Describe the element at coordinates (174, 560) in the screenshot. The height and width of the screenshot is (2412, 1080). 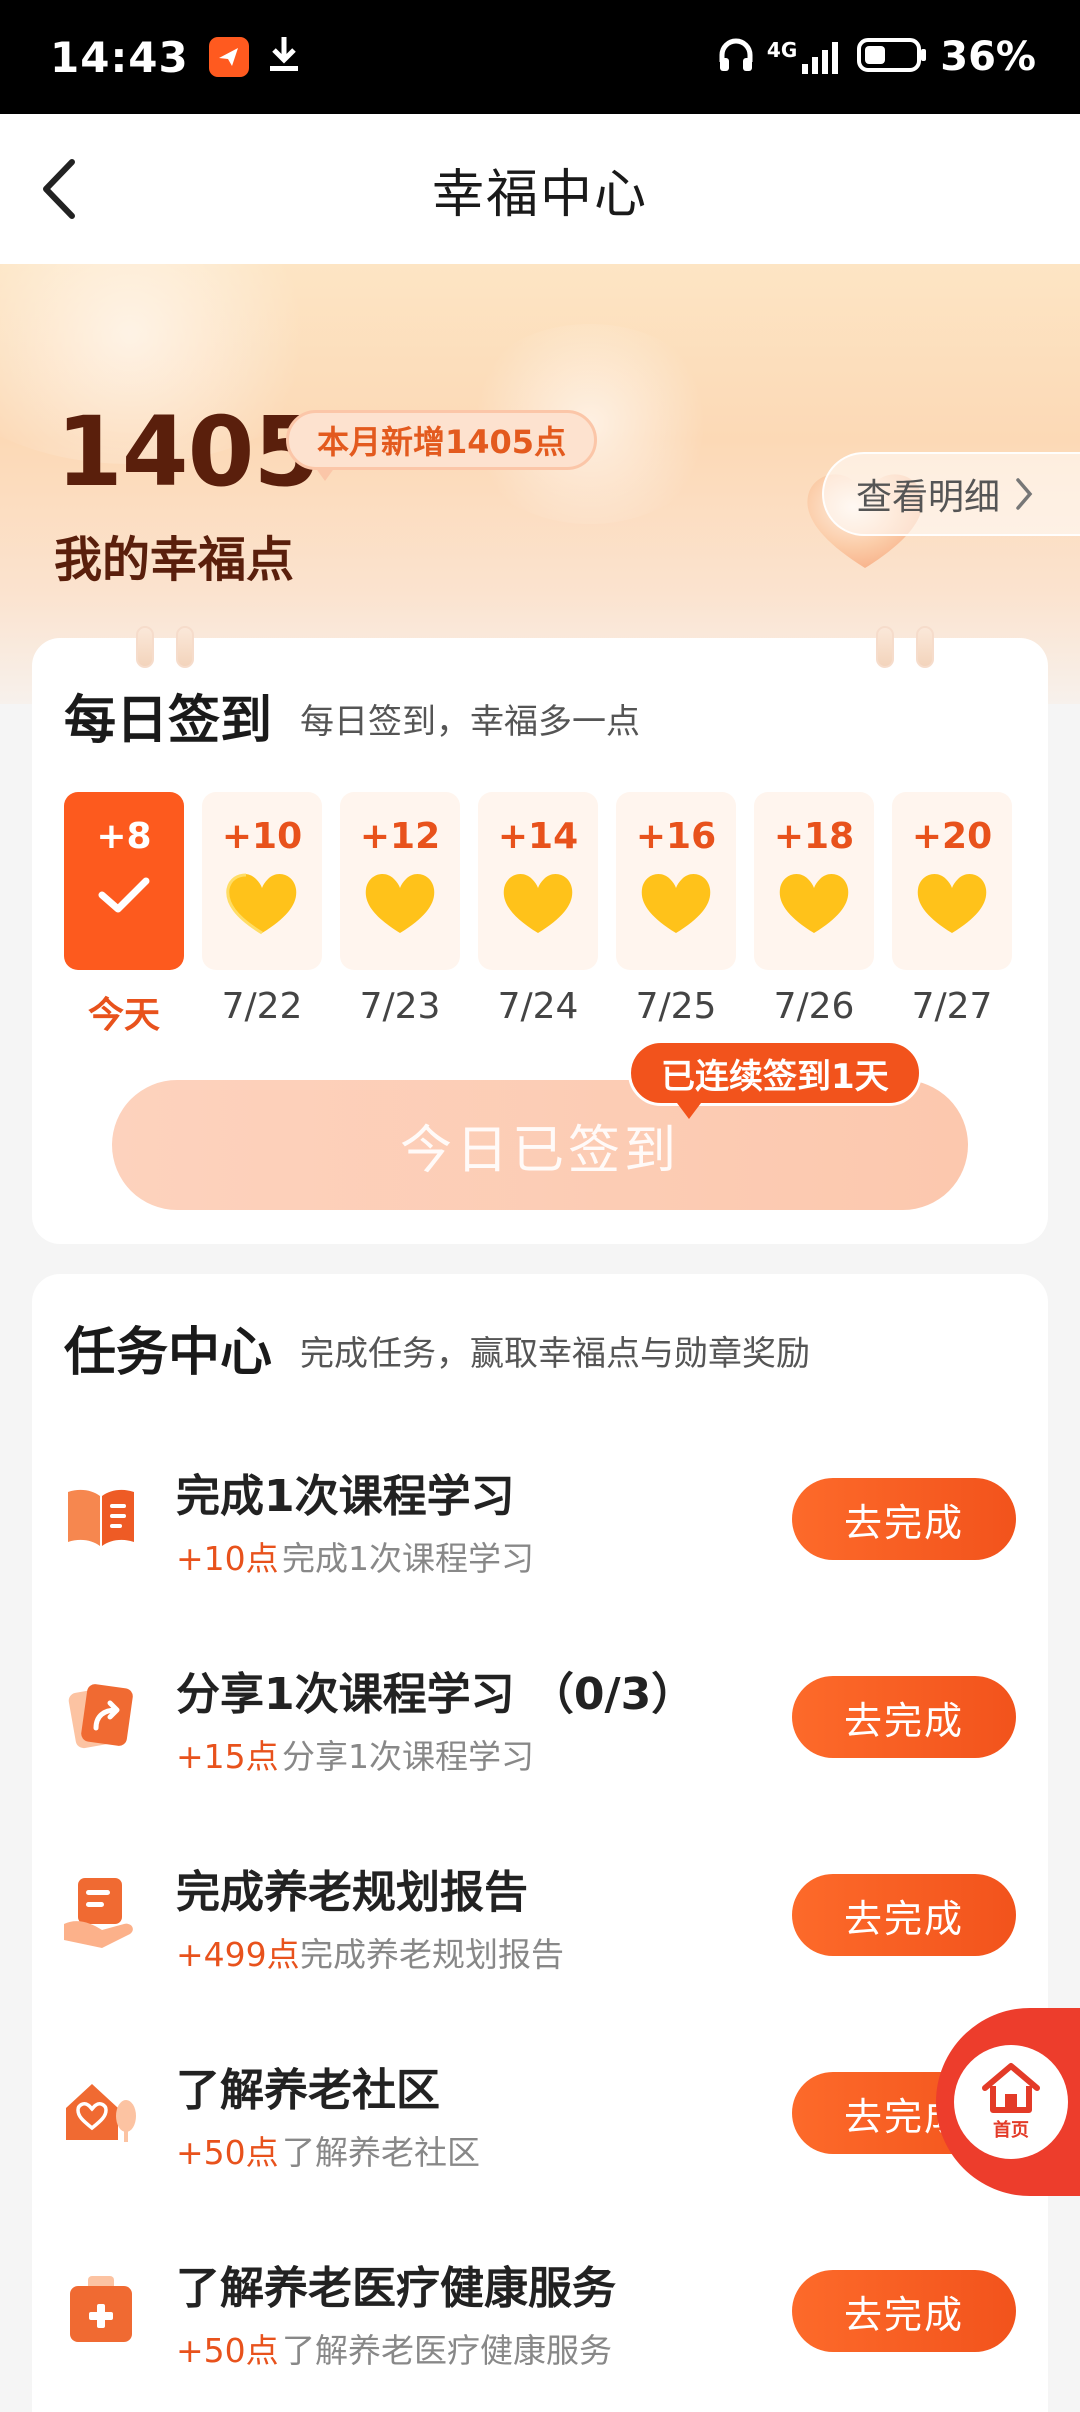
I see `points-label: 我的幸福点` at that location.